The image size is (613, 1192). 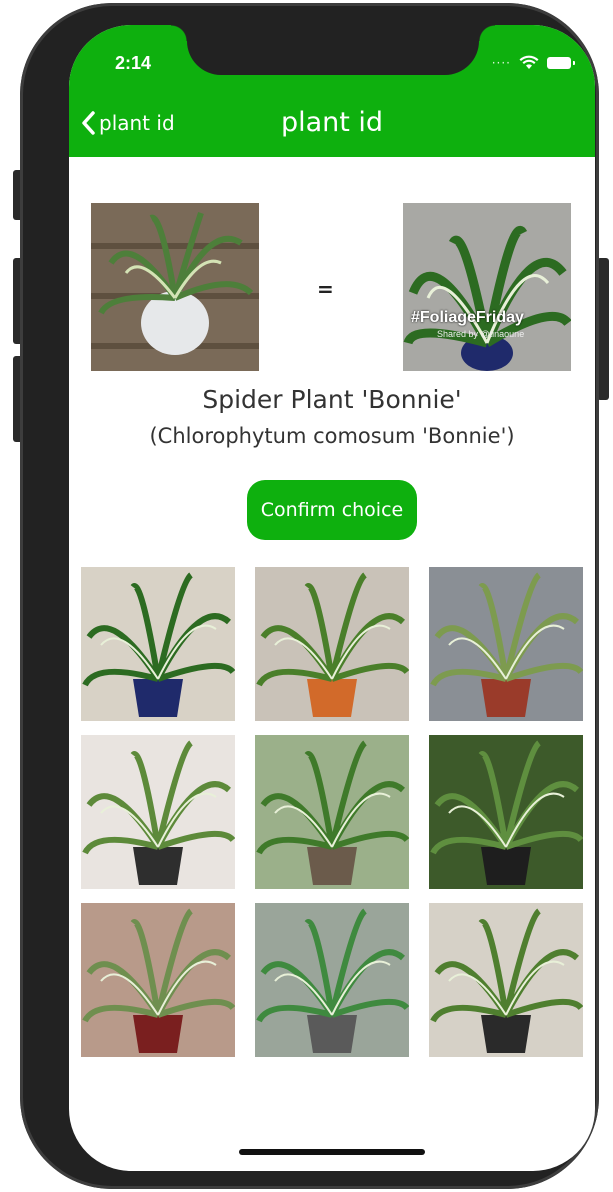 I want to click on match-photo-overlay: #FoliageFriday, so click(x=467, y=317).